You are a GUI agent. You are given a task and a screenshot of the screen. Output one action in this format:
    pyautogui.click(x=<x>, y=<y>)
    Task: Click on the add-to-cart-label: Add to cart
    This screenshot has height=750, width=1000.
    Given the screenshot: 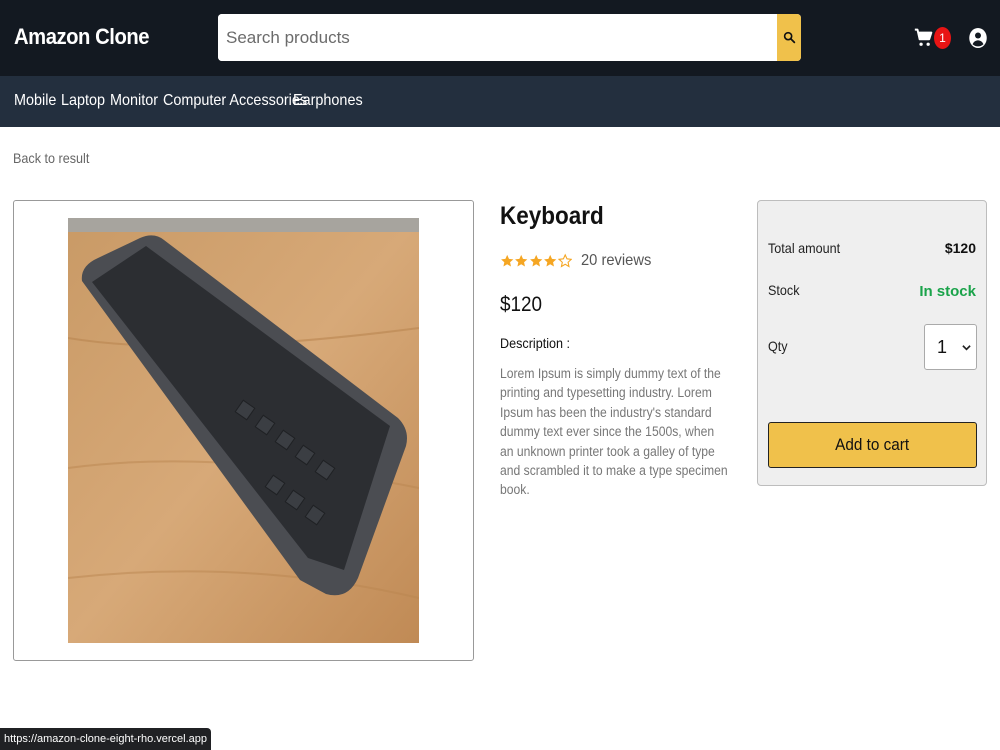 What is the action you would take?
    pyautogui.click(x=872, y=444)
    